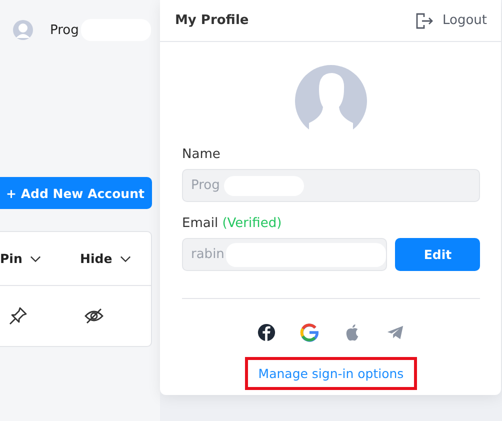 The height and width of the screenshot is (421, 502). Describe the element at coordinates (331, 373) in the screenshot. I see `manage-sign-in-link: Manage sign-in options` at that location.